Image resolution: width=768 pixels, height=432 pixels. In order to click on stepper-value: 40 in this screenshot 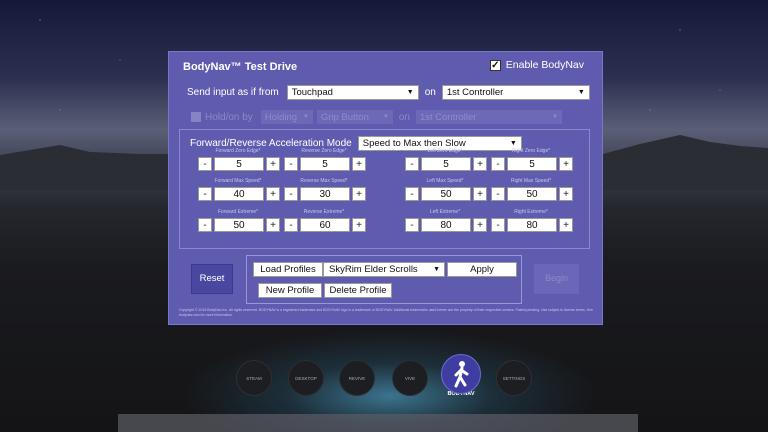, I will do `click(239, 193)`.